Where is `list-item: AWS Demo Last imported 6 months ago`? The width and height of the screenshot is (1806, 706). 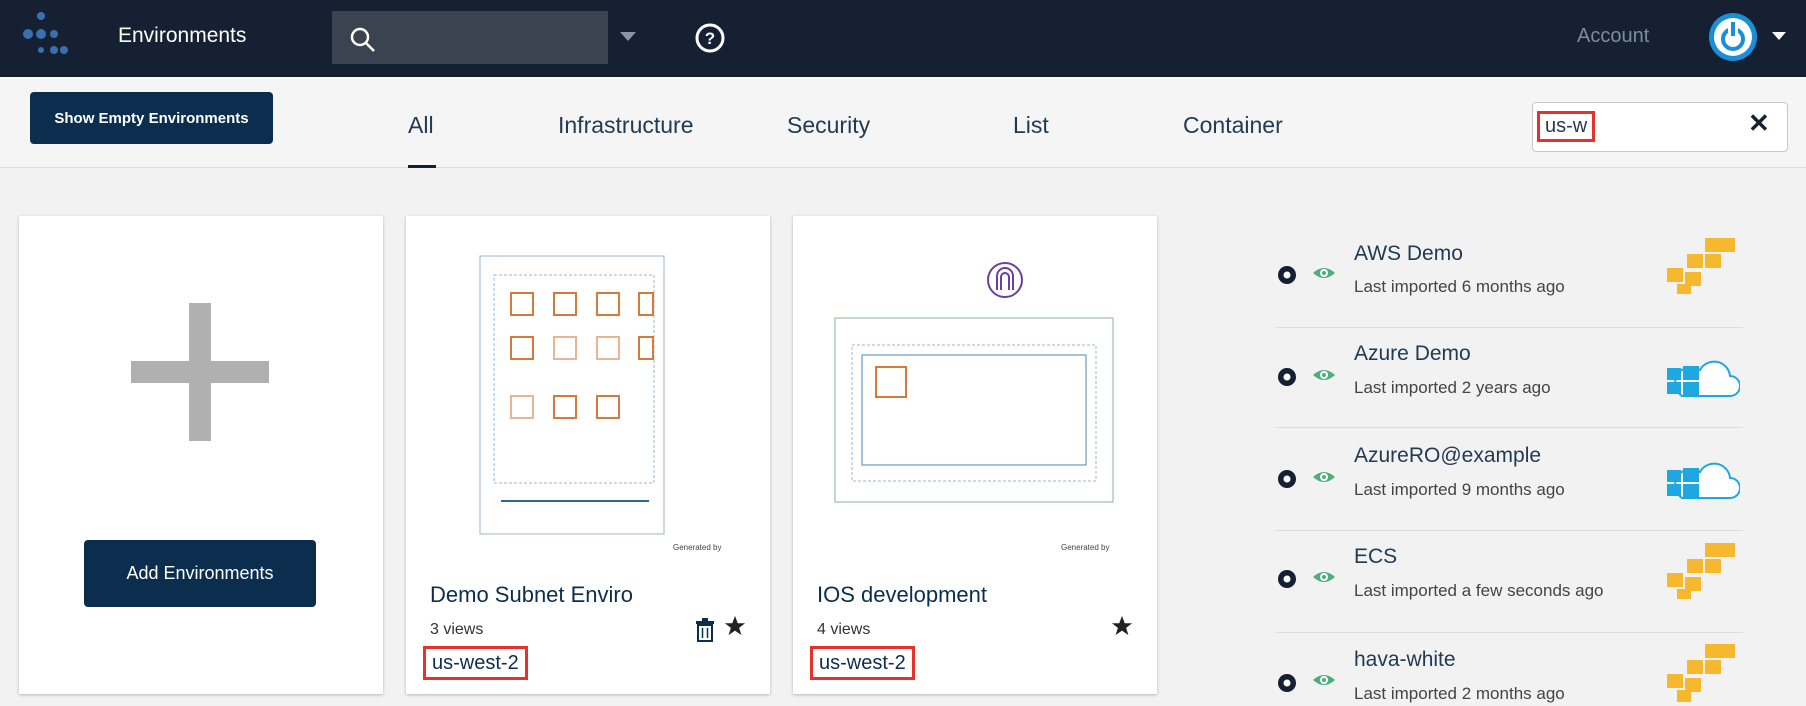
list-item: AWS Demo Last imported 6 months ago is located at coordinates (1509, 283).